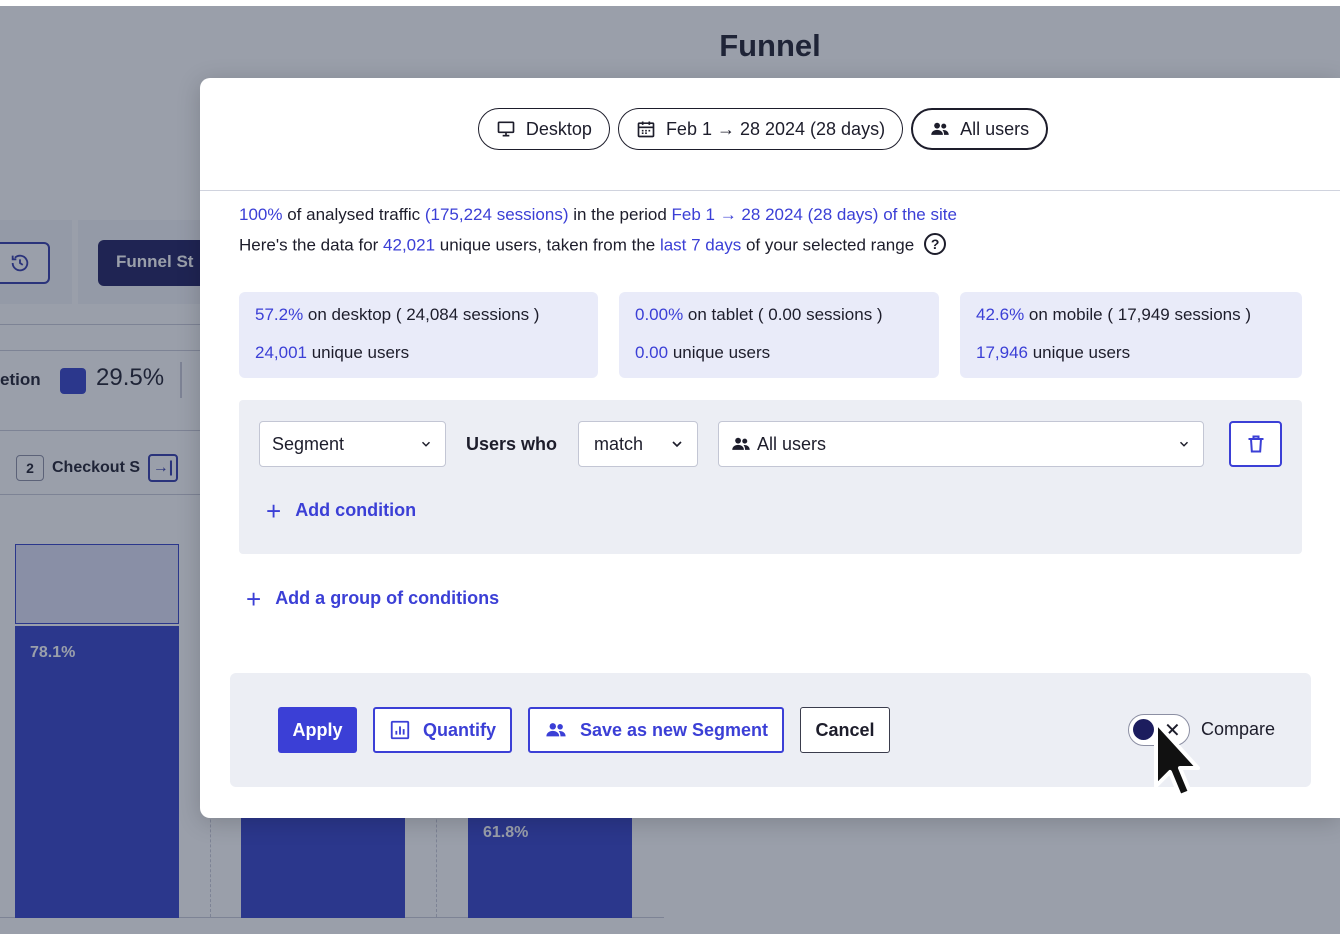 The width and height of the screenshot is (1340, 934). What do you see at coordinates (620, 214) in the screenshot?
I see `summary-text: in the period` at bounding box center [620, 214].